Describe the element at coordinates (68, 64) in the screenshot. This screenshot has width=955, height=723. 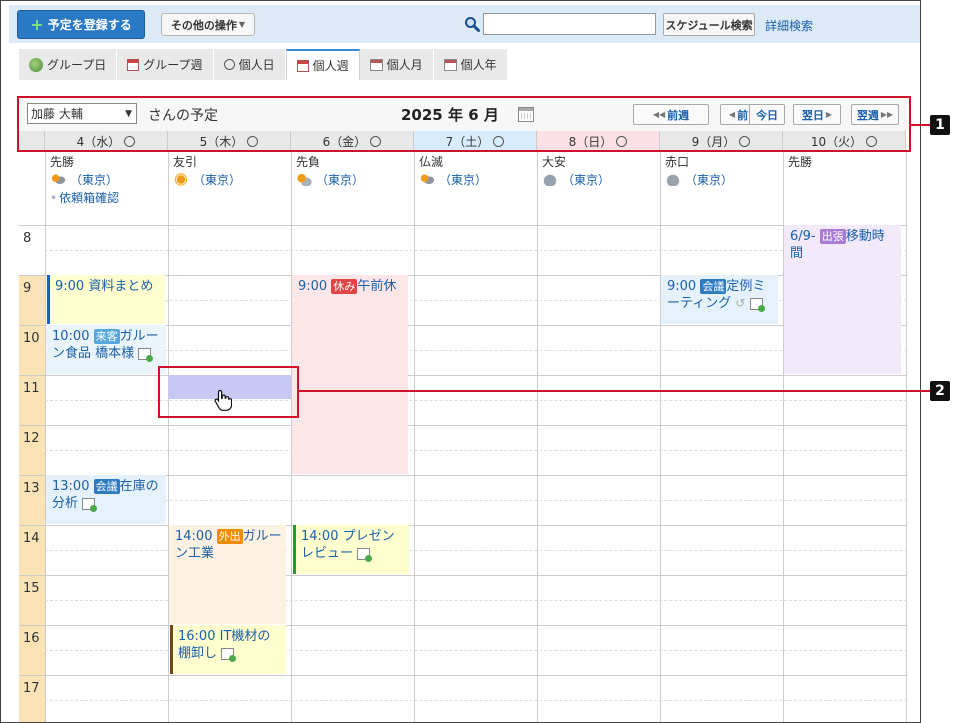
I see `tab-group-day: グループ日` at that location.